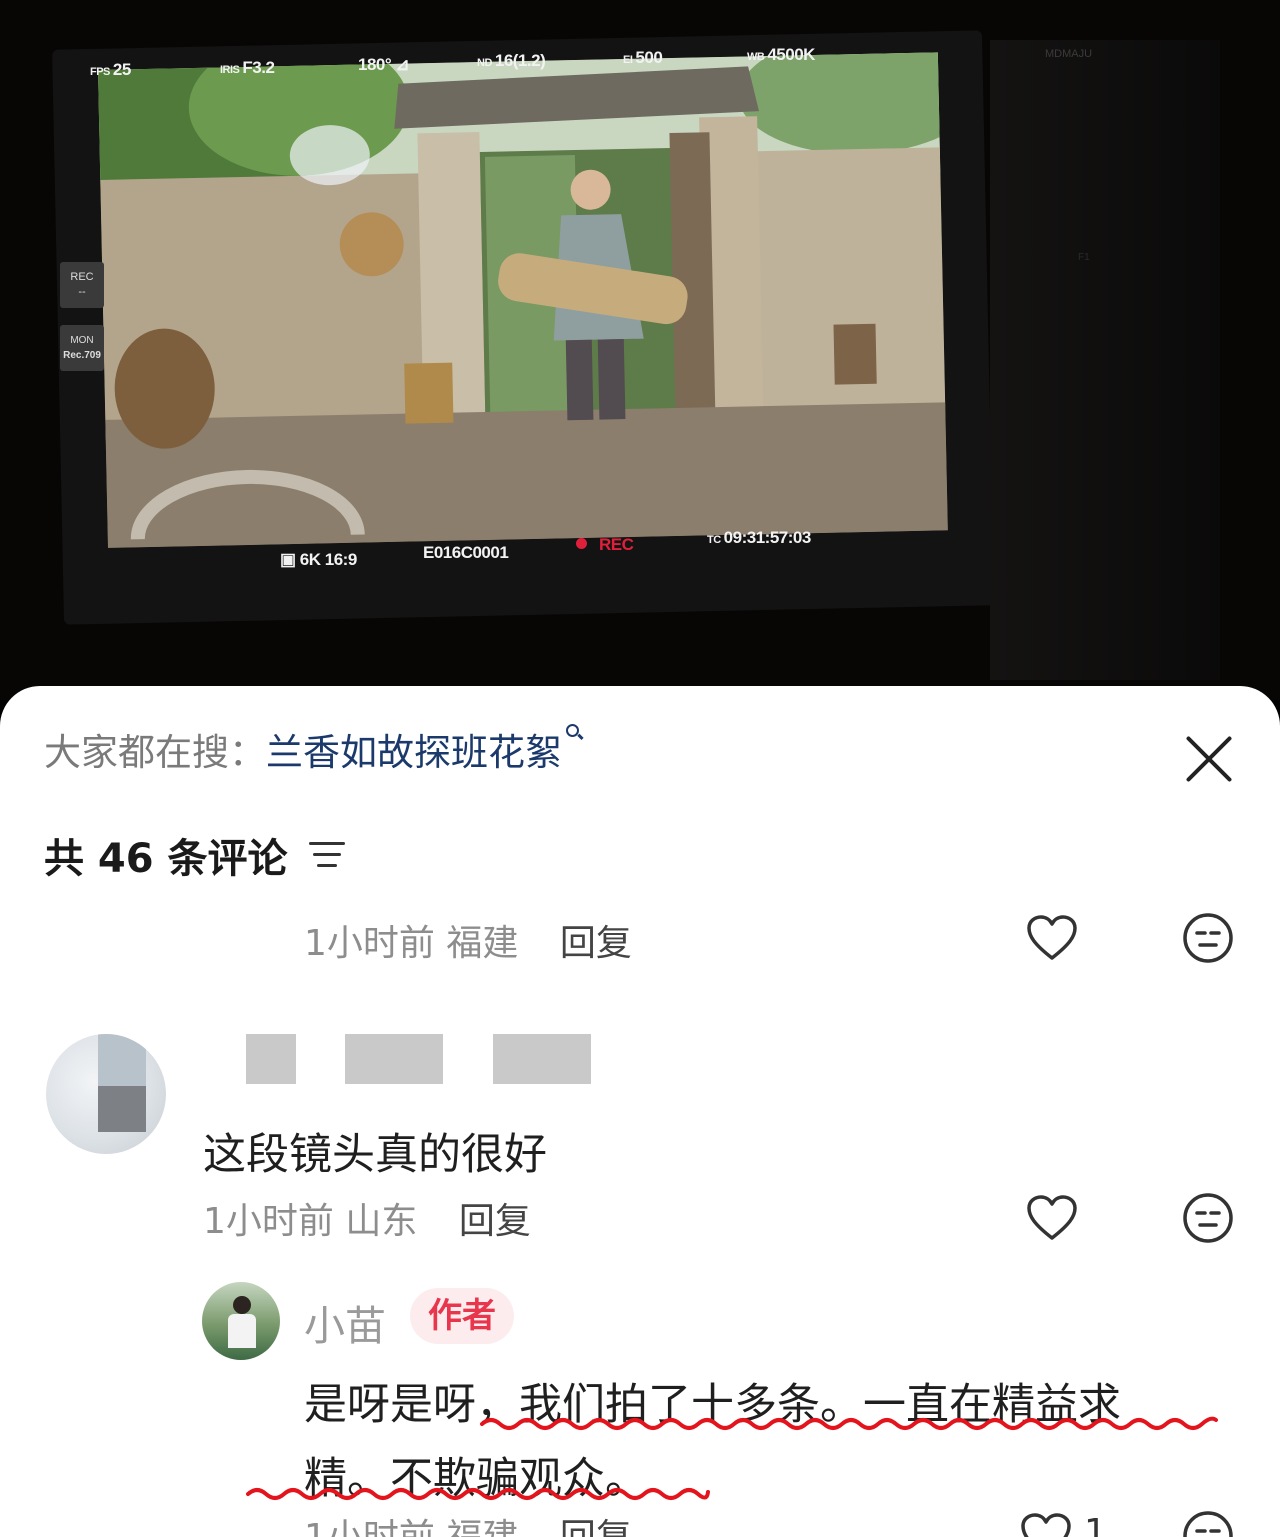 The height and width of the screenshot is (1537, 1280). I want to click on hud-nd: ND 16(1.2), so click(511, 60).